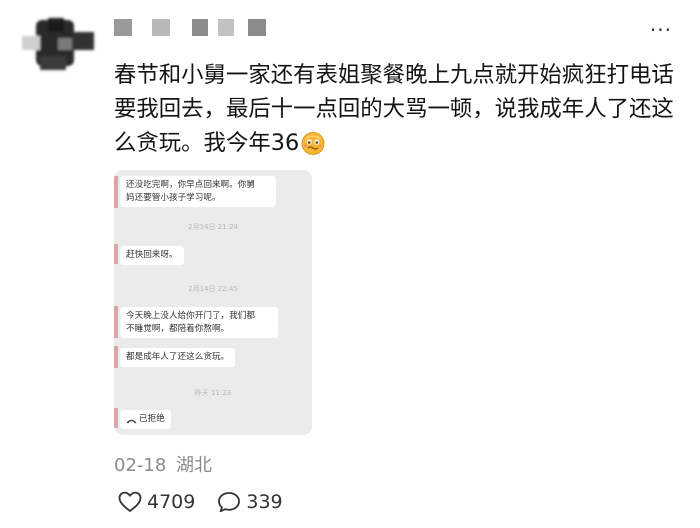  Describe the element at coordinates (152, 255) in the screenshot. I see `chat-message: 赶快回来呀。` at that location.